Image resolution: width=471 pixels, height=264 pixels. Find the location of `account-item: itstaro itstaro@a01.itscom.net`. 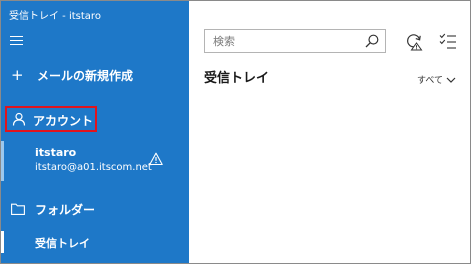

account-item: itstaro itstaro@a01.itscom.net is located at coordinates (95, 162).